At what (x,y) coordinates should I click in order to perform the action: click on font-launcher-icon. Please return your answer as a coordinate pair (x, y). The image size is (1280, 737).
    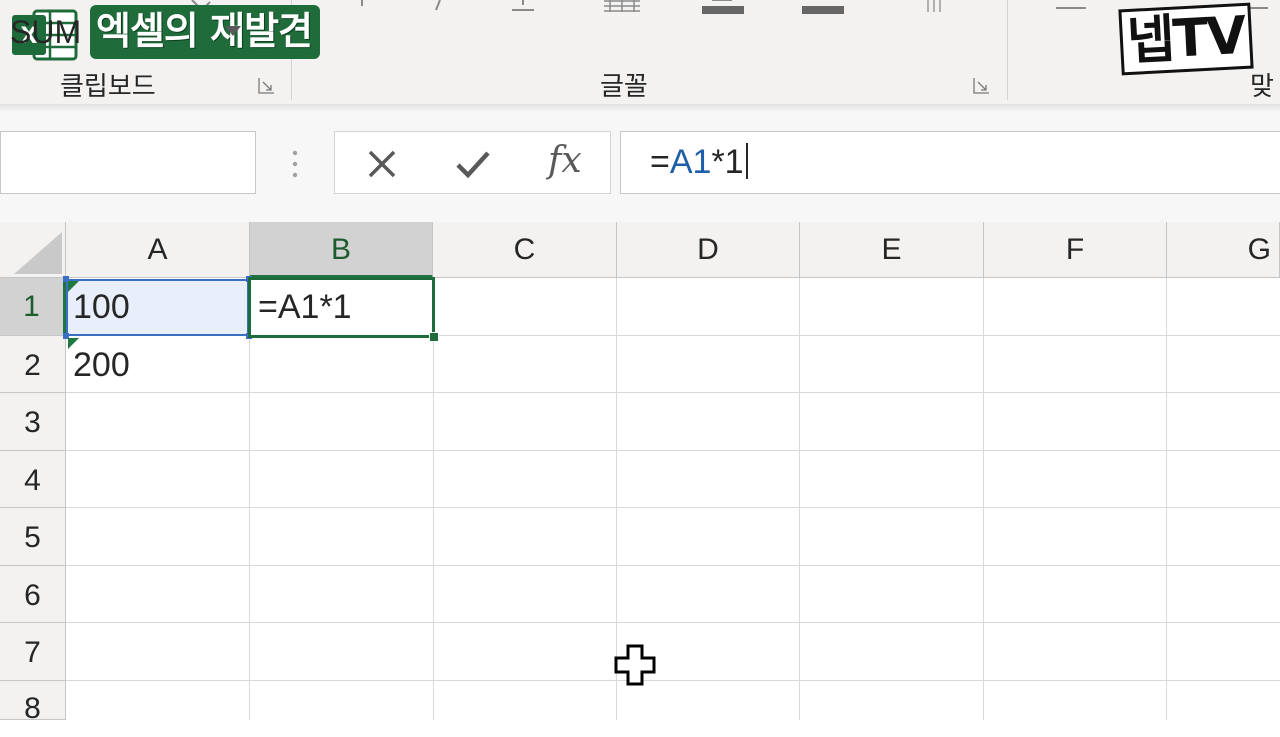
    Looking at the image, I should click on (981, 85).